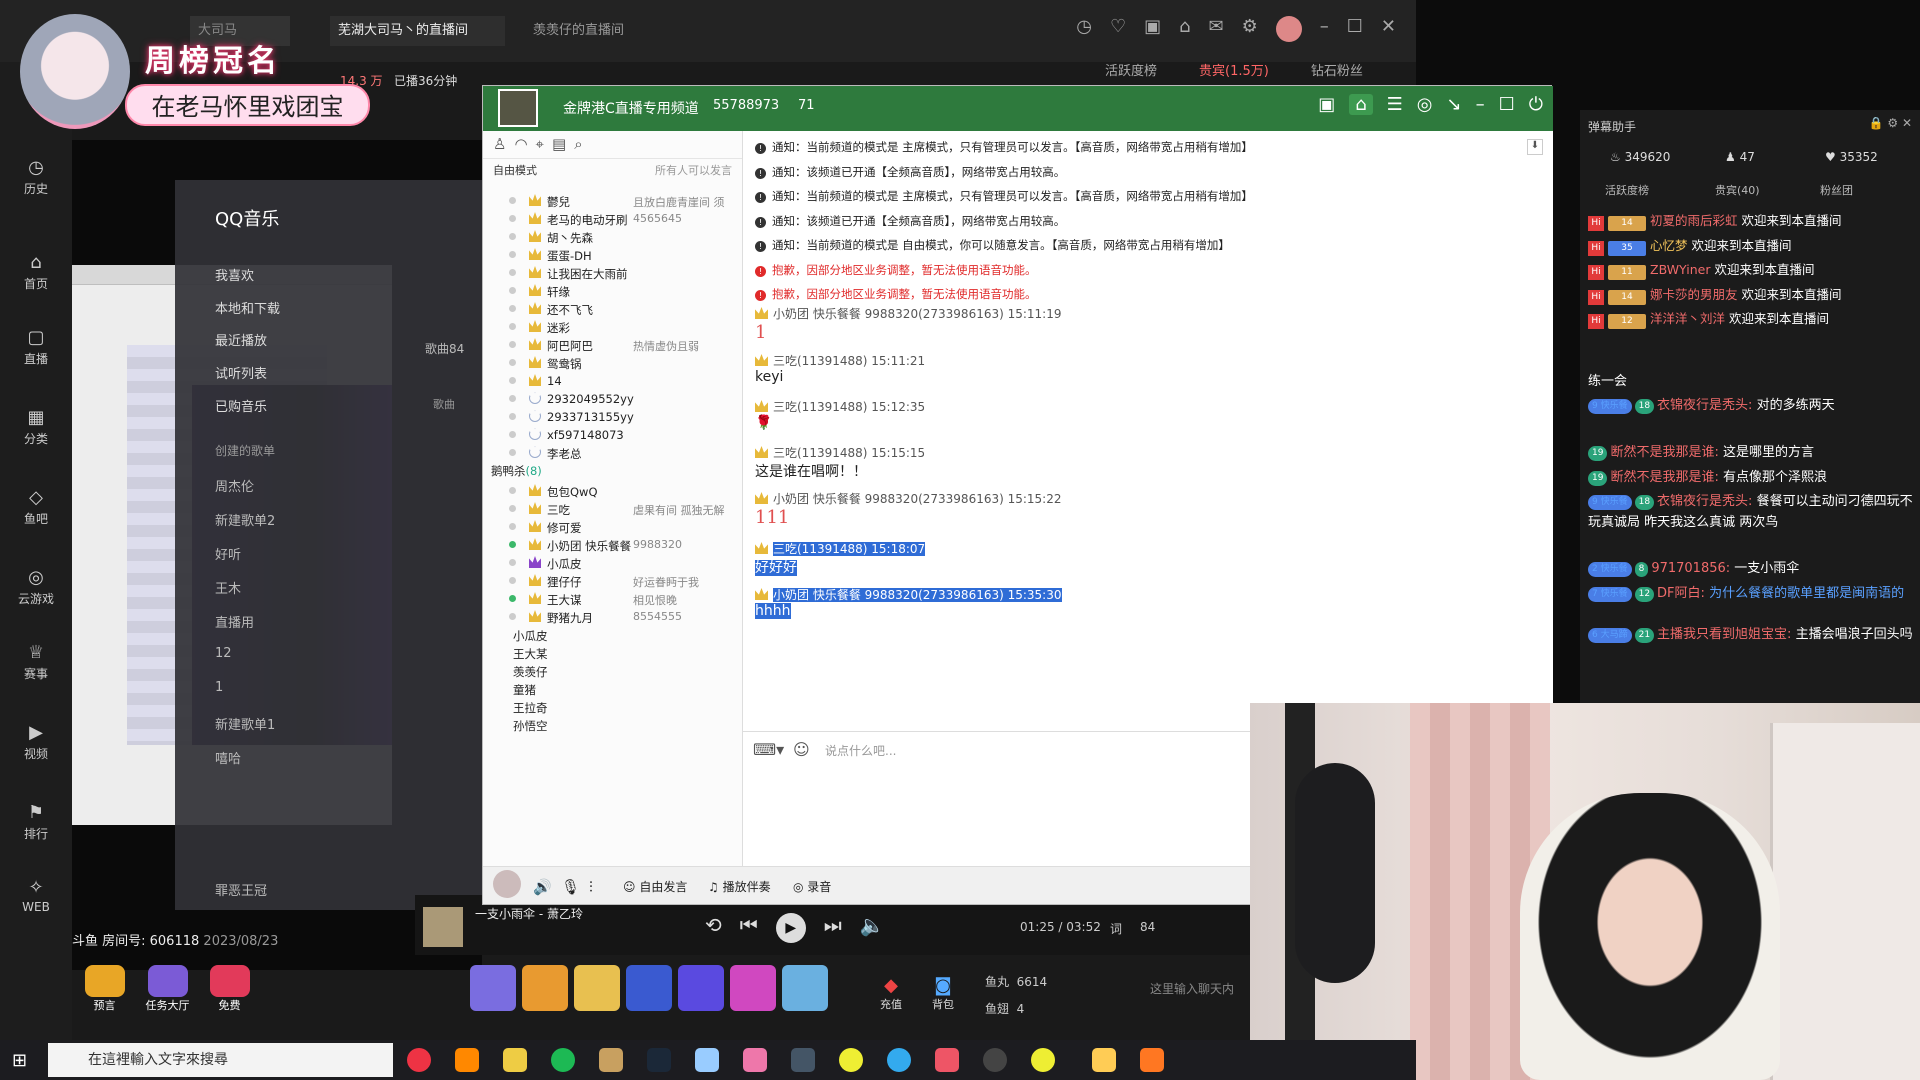  Describe the element at coordinates (563, 144) in the screenshot. I see `note-icon: ▤` at that location.